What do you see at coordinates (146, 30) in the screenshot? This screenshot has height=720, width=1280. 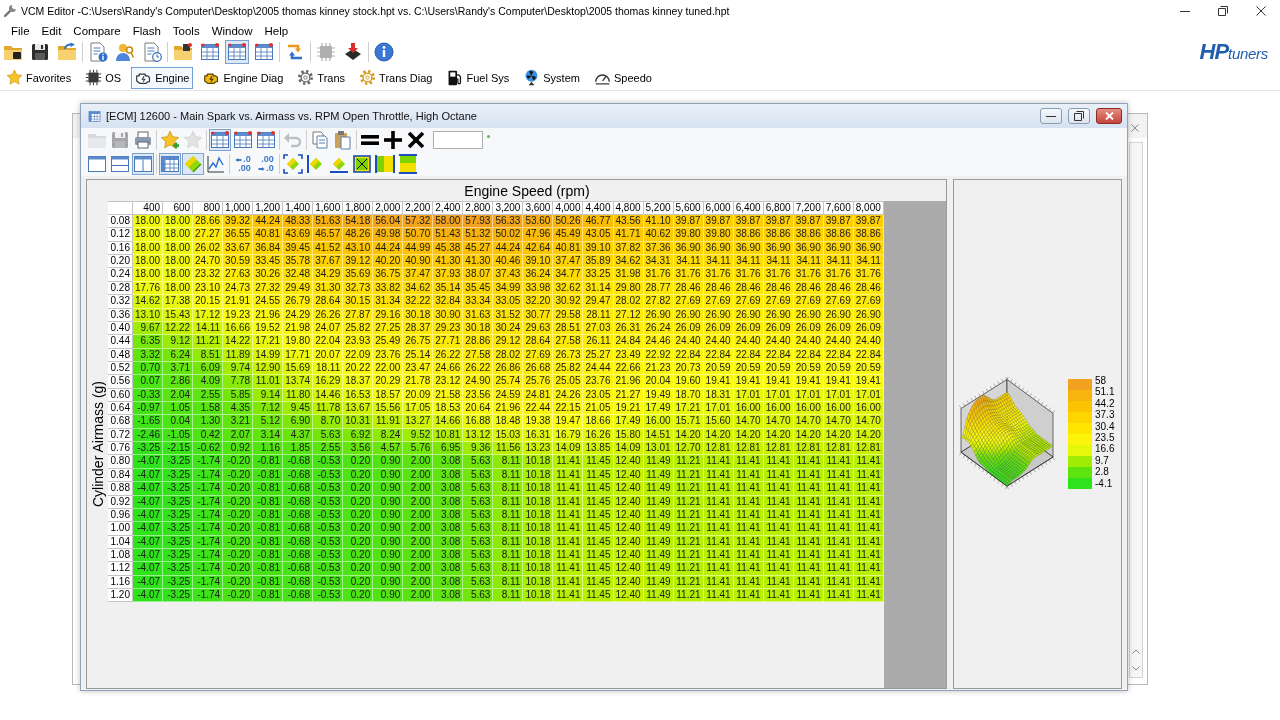 I see `menu-item: Flash` at bounding box center [146, 30].